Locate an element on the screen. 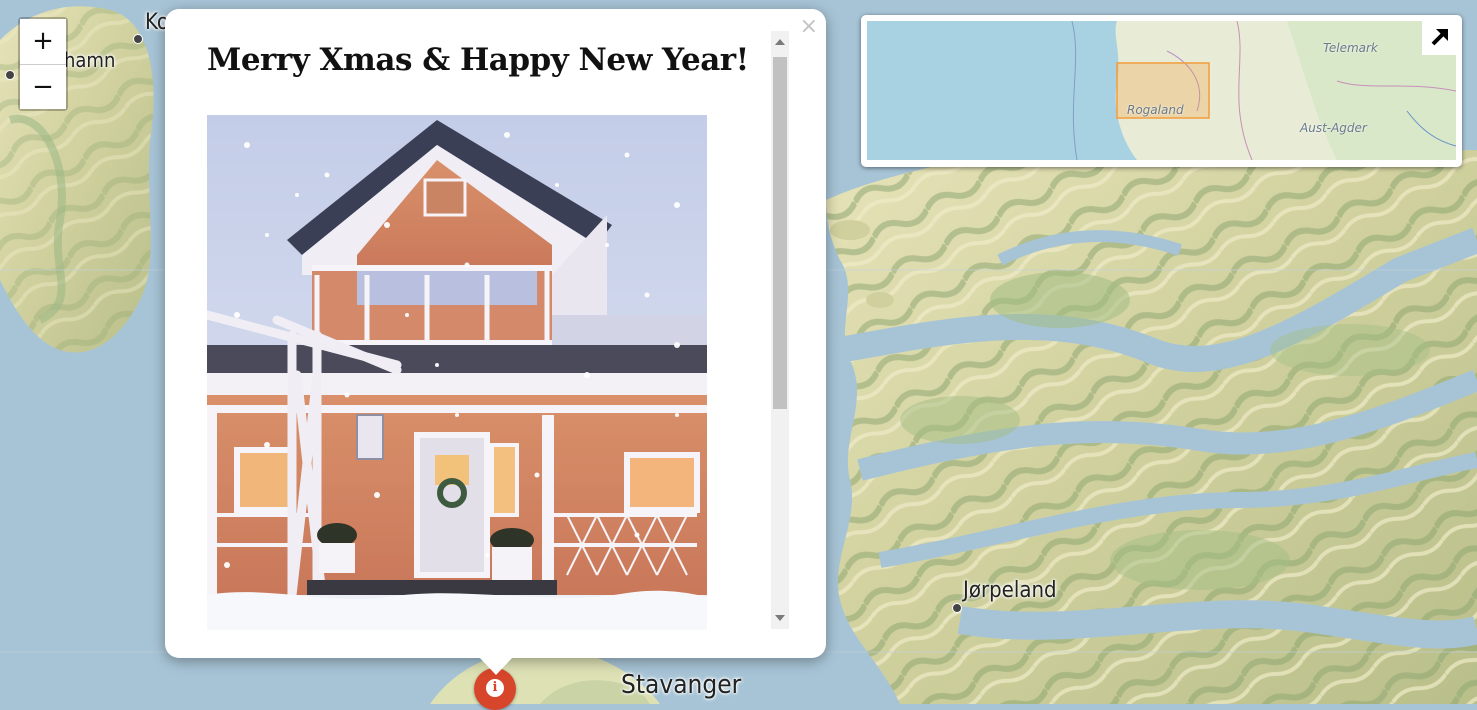  zoom-out-button: − is located at coordinates (43, 86).